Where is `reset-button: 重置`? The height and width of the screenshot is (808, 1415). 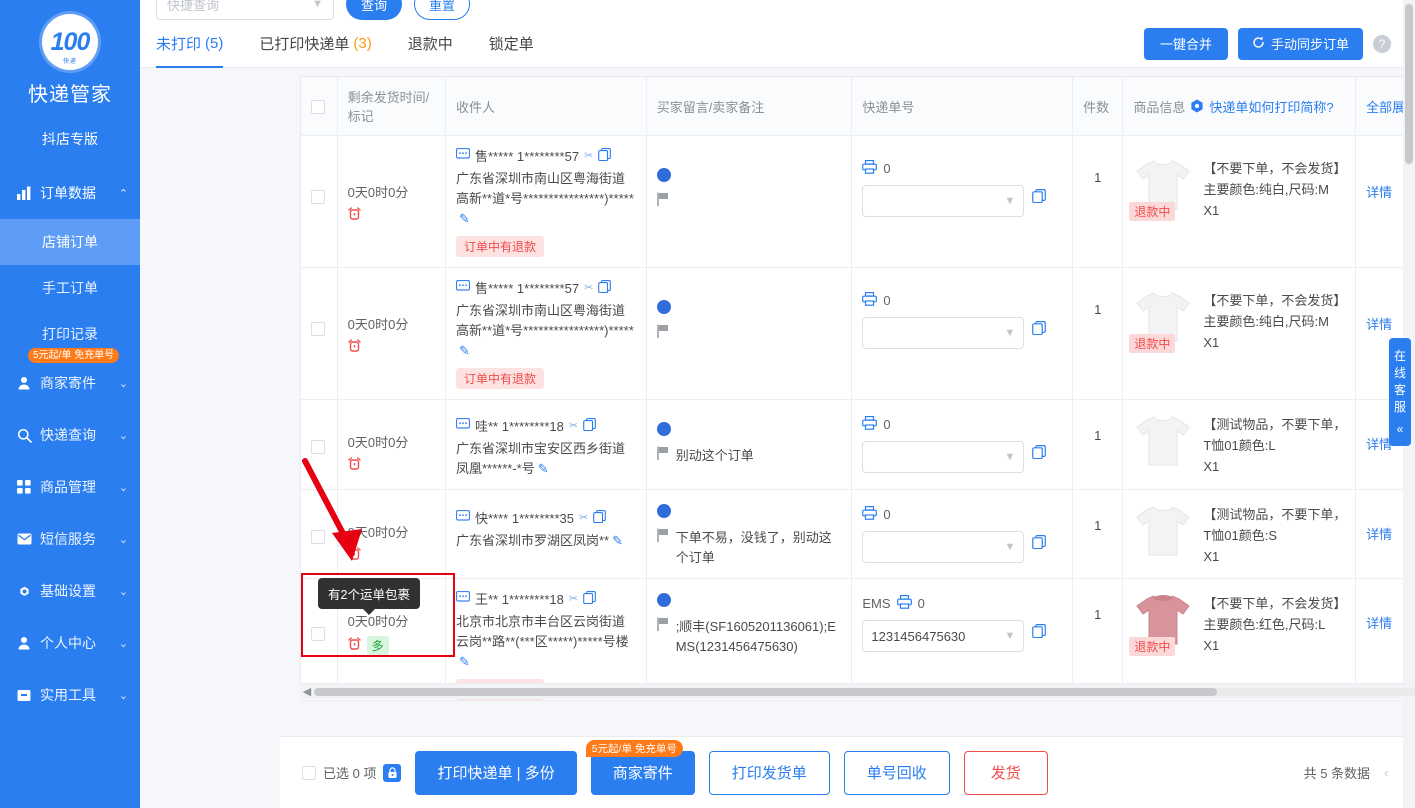 reset-button: 重置 is located at coordinates (442, 10).